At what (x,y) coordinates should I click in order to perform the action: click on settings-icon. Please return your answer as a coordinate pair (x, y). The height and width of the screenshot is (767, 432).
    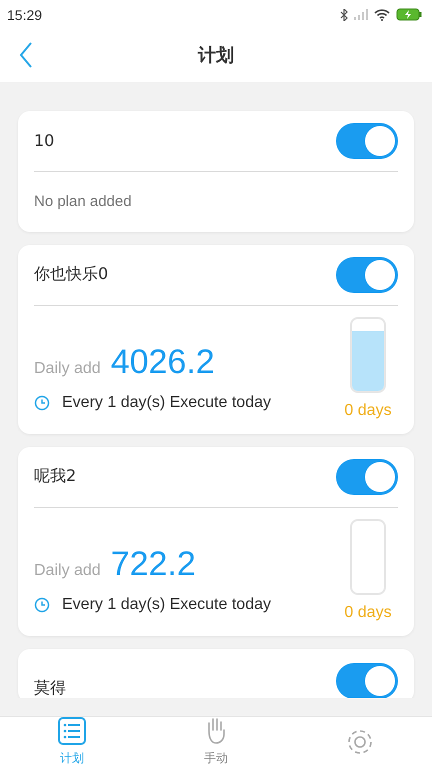
    Looking at the image, I should click on (360, 742).